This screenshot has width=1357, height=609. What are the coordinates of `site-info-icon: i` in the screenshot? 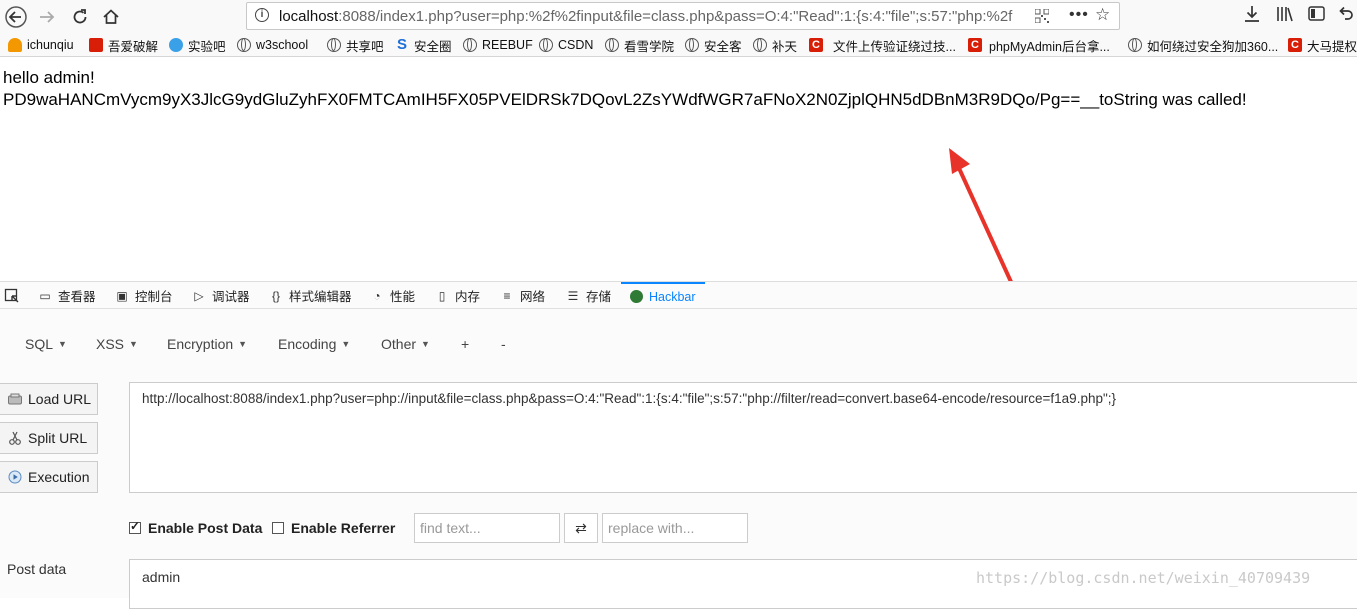 It's located at (262, 15).